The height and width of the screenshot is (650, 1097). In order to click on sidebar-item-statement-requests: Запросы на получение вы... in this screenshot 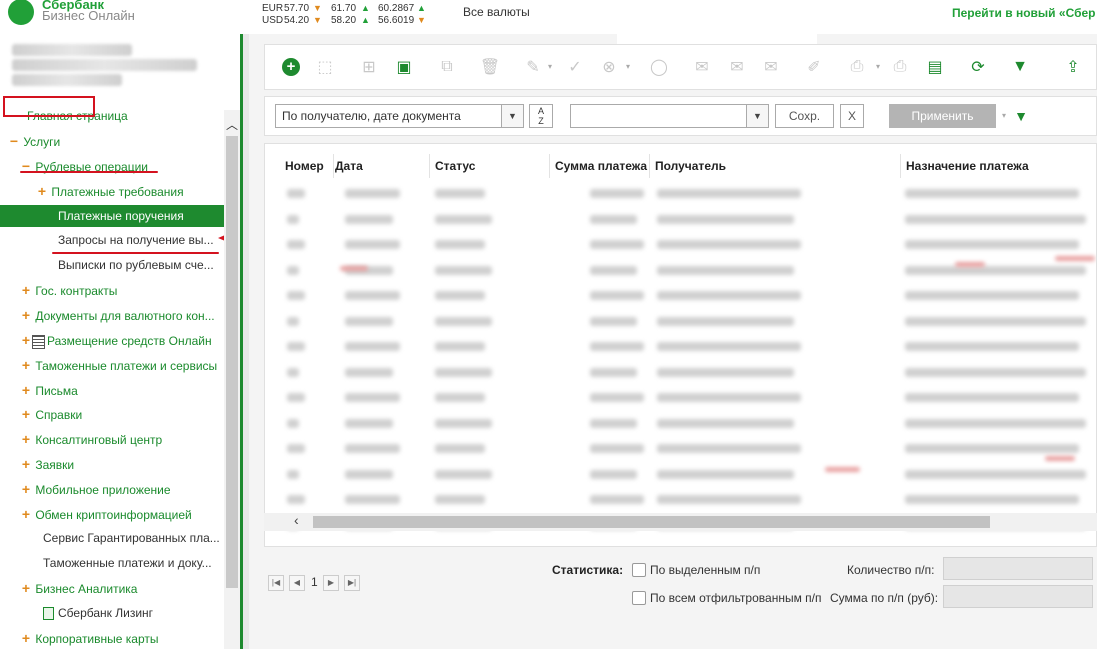, I will do `click(112, 240)`.